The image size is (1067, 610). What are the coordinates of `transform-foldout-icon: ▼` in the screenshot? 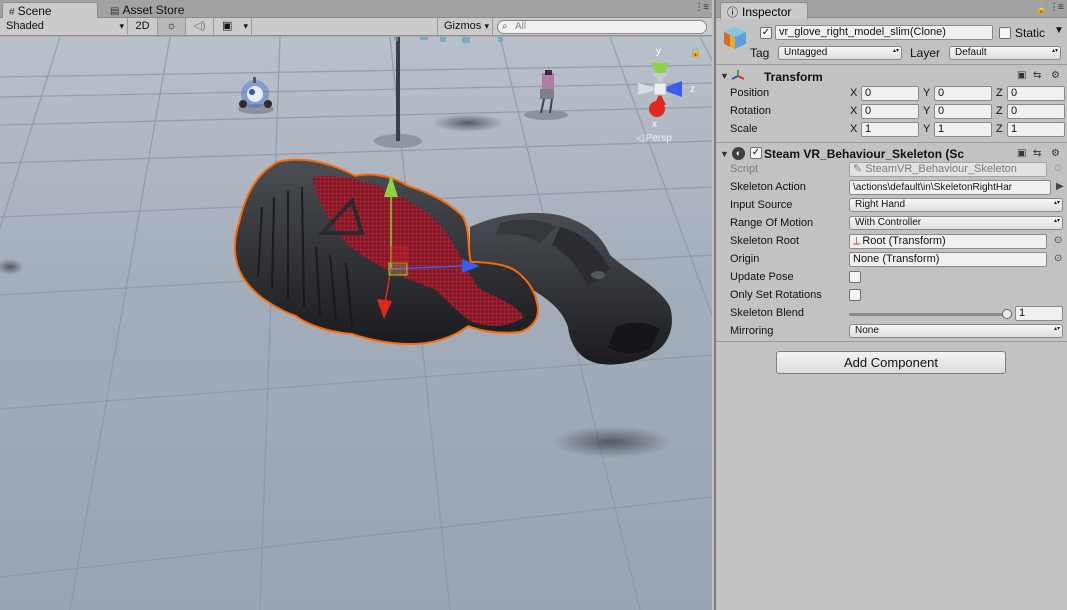 It's located at (724, 76).